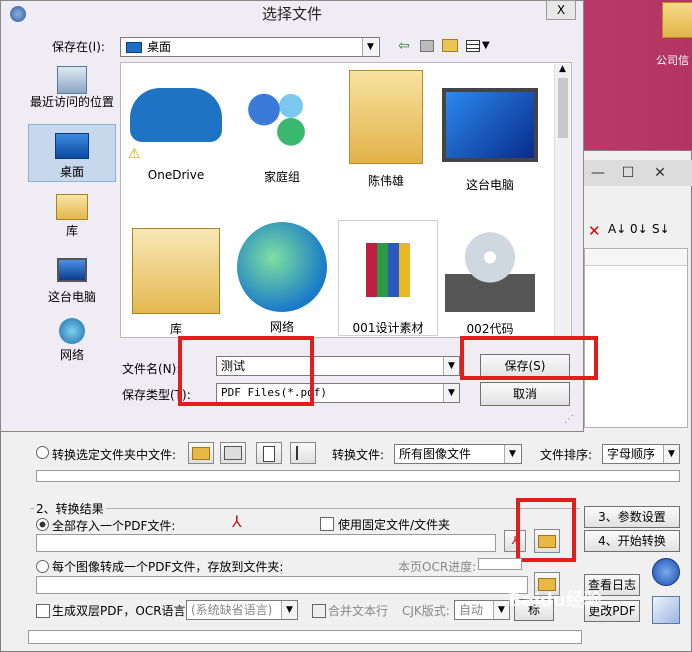 This screenshot has height=652, width=692. Describe the element at coordinates (201, 453) in the screenshot. I see `open-folder-button` at that location.